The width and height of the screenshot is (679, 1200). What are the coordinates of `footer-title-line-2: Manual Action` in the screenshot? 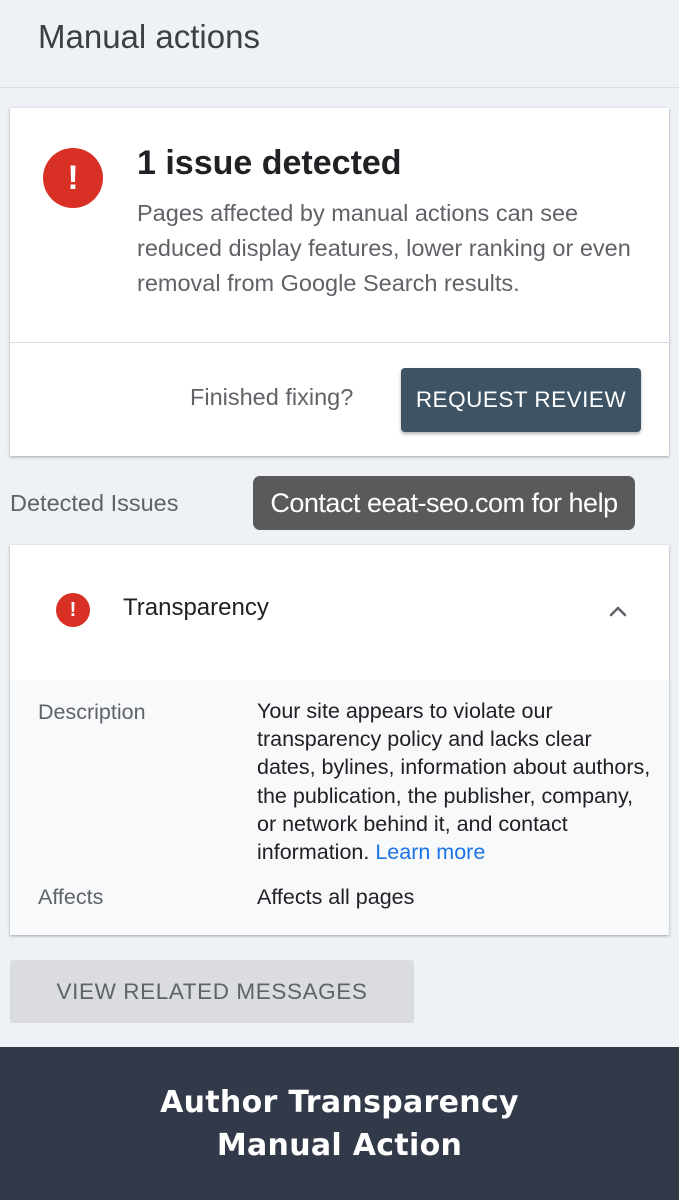 It's located at (339, 1145).